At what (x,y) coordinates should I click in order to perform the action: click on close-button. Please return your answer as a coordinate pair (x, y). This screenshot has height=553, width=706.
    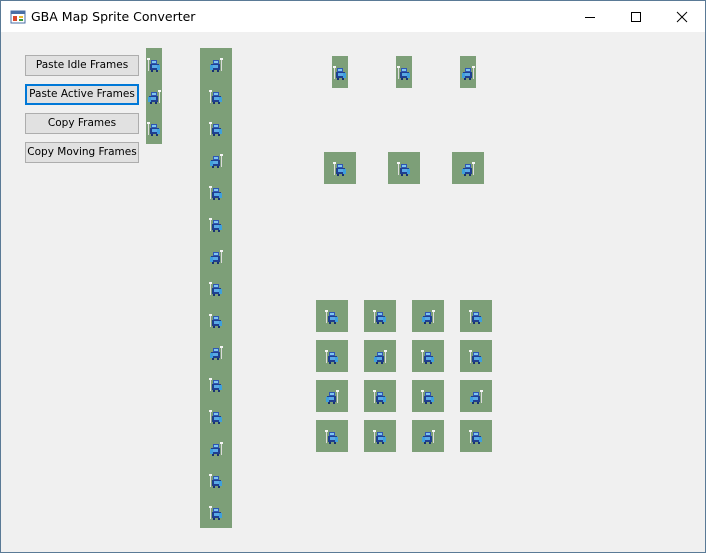
    Looking at the image, I should click on (682, 16).